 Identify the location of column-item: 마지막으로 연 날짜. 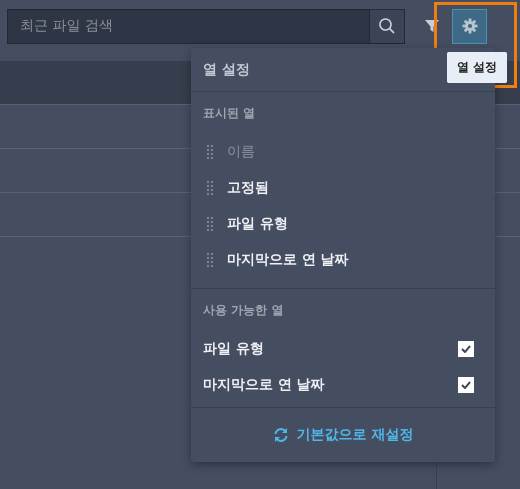
(288, 260).